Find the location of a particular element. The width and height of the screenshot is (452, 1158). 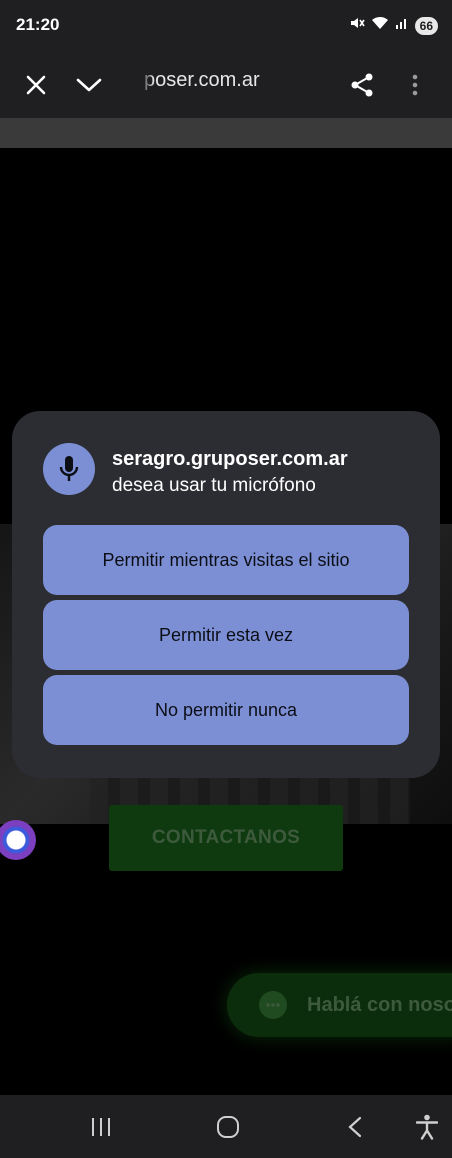

signal-icon is located at coordinates (402, 25).